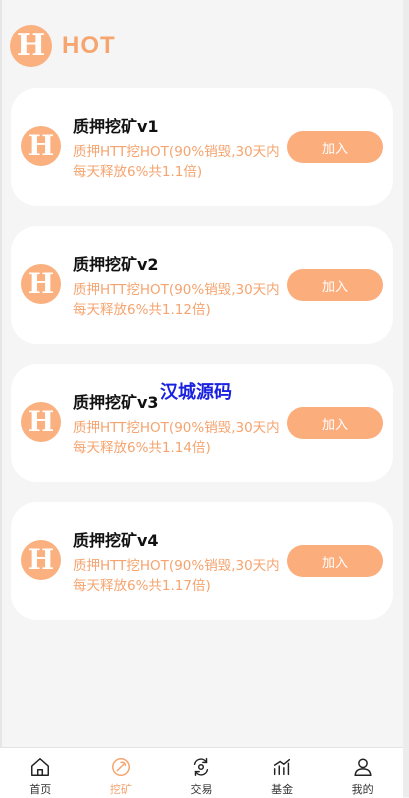  Describe the element at coordinates (116, 402) in the screenshot. I see `pool-title: 质押挖矿v3` at that location.